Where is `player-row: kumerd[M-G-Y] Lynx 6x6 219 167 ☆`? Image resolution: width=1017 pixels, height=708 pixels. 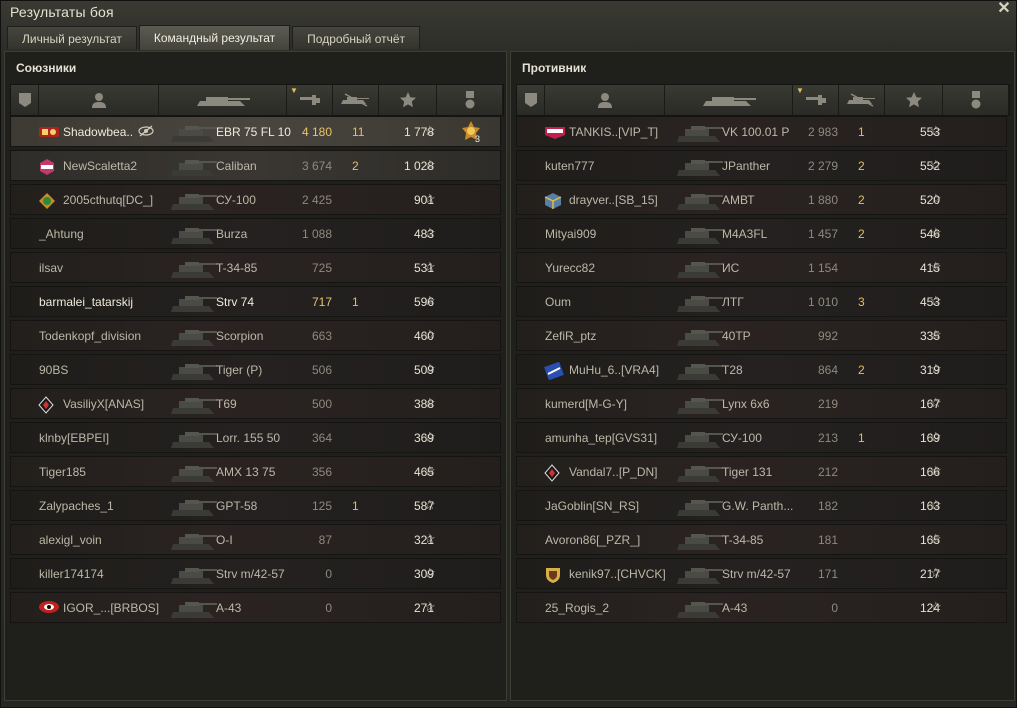
player-row: kumerd[M-G-Y] Lynx 6x6 219 167 ☆ is located at coordinates (761, 403).